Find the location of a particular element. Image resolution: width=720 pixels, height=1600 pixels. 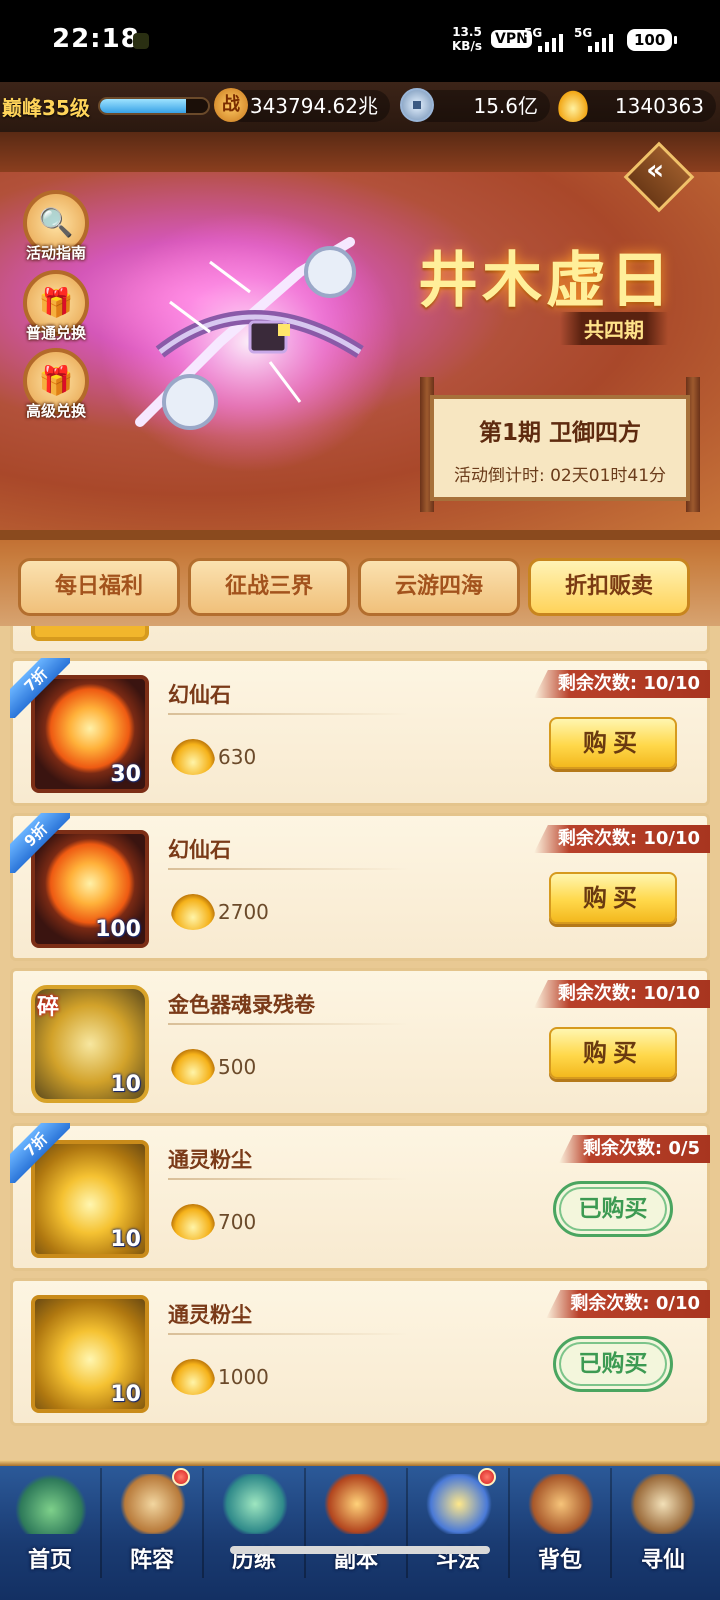

clock: 22:18 is located at coordinates (96, 39).